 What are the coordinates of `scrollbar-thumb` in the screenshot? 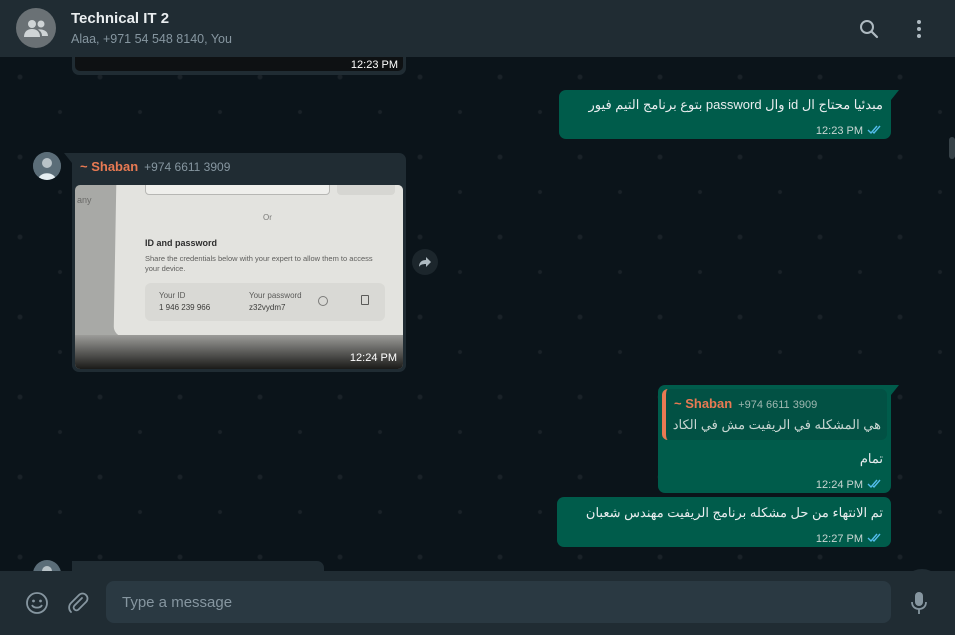 It's located at (952, 148).